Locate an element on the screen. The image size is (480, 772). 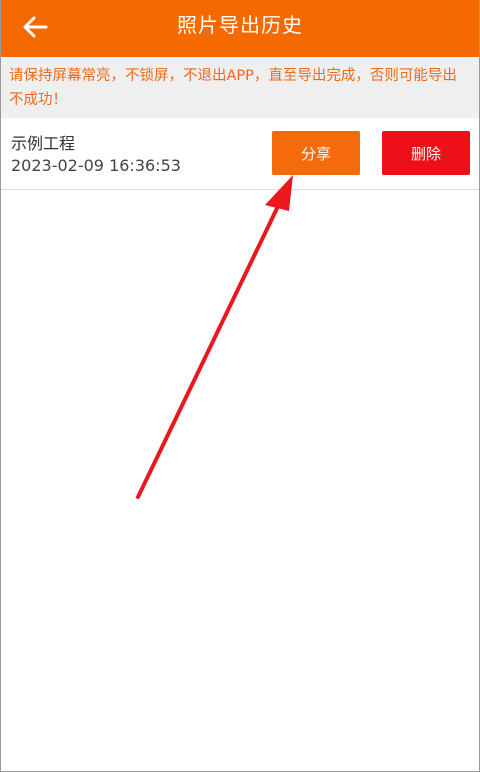
back-button is located at coordinates (35, 27).